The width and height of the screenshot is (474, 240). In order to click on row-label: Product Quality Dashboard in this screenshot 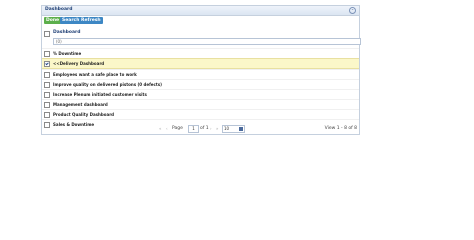, I will do `click(84, 114)`.